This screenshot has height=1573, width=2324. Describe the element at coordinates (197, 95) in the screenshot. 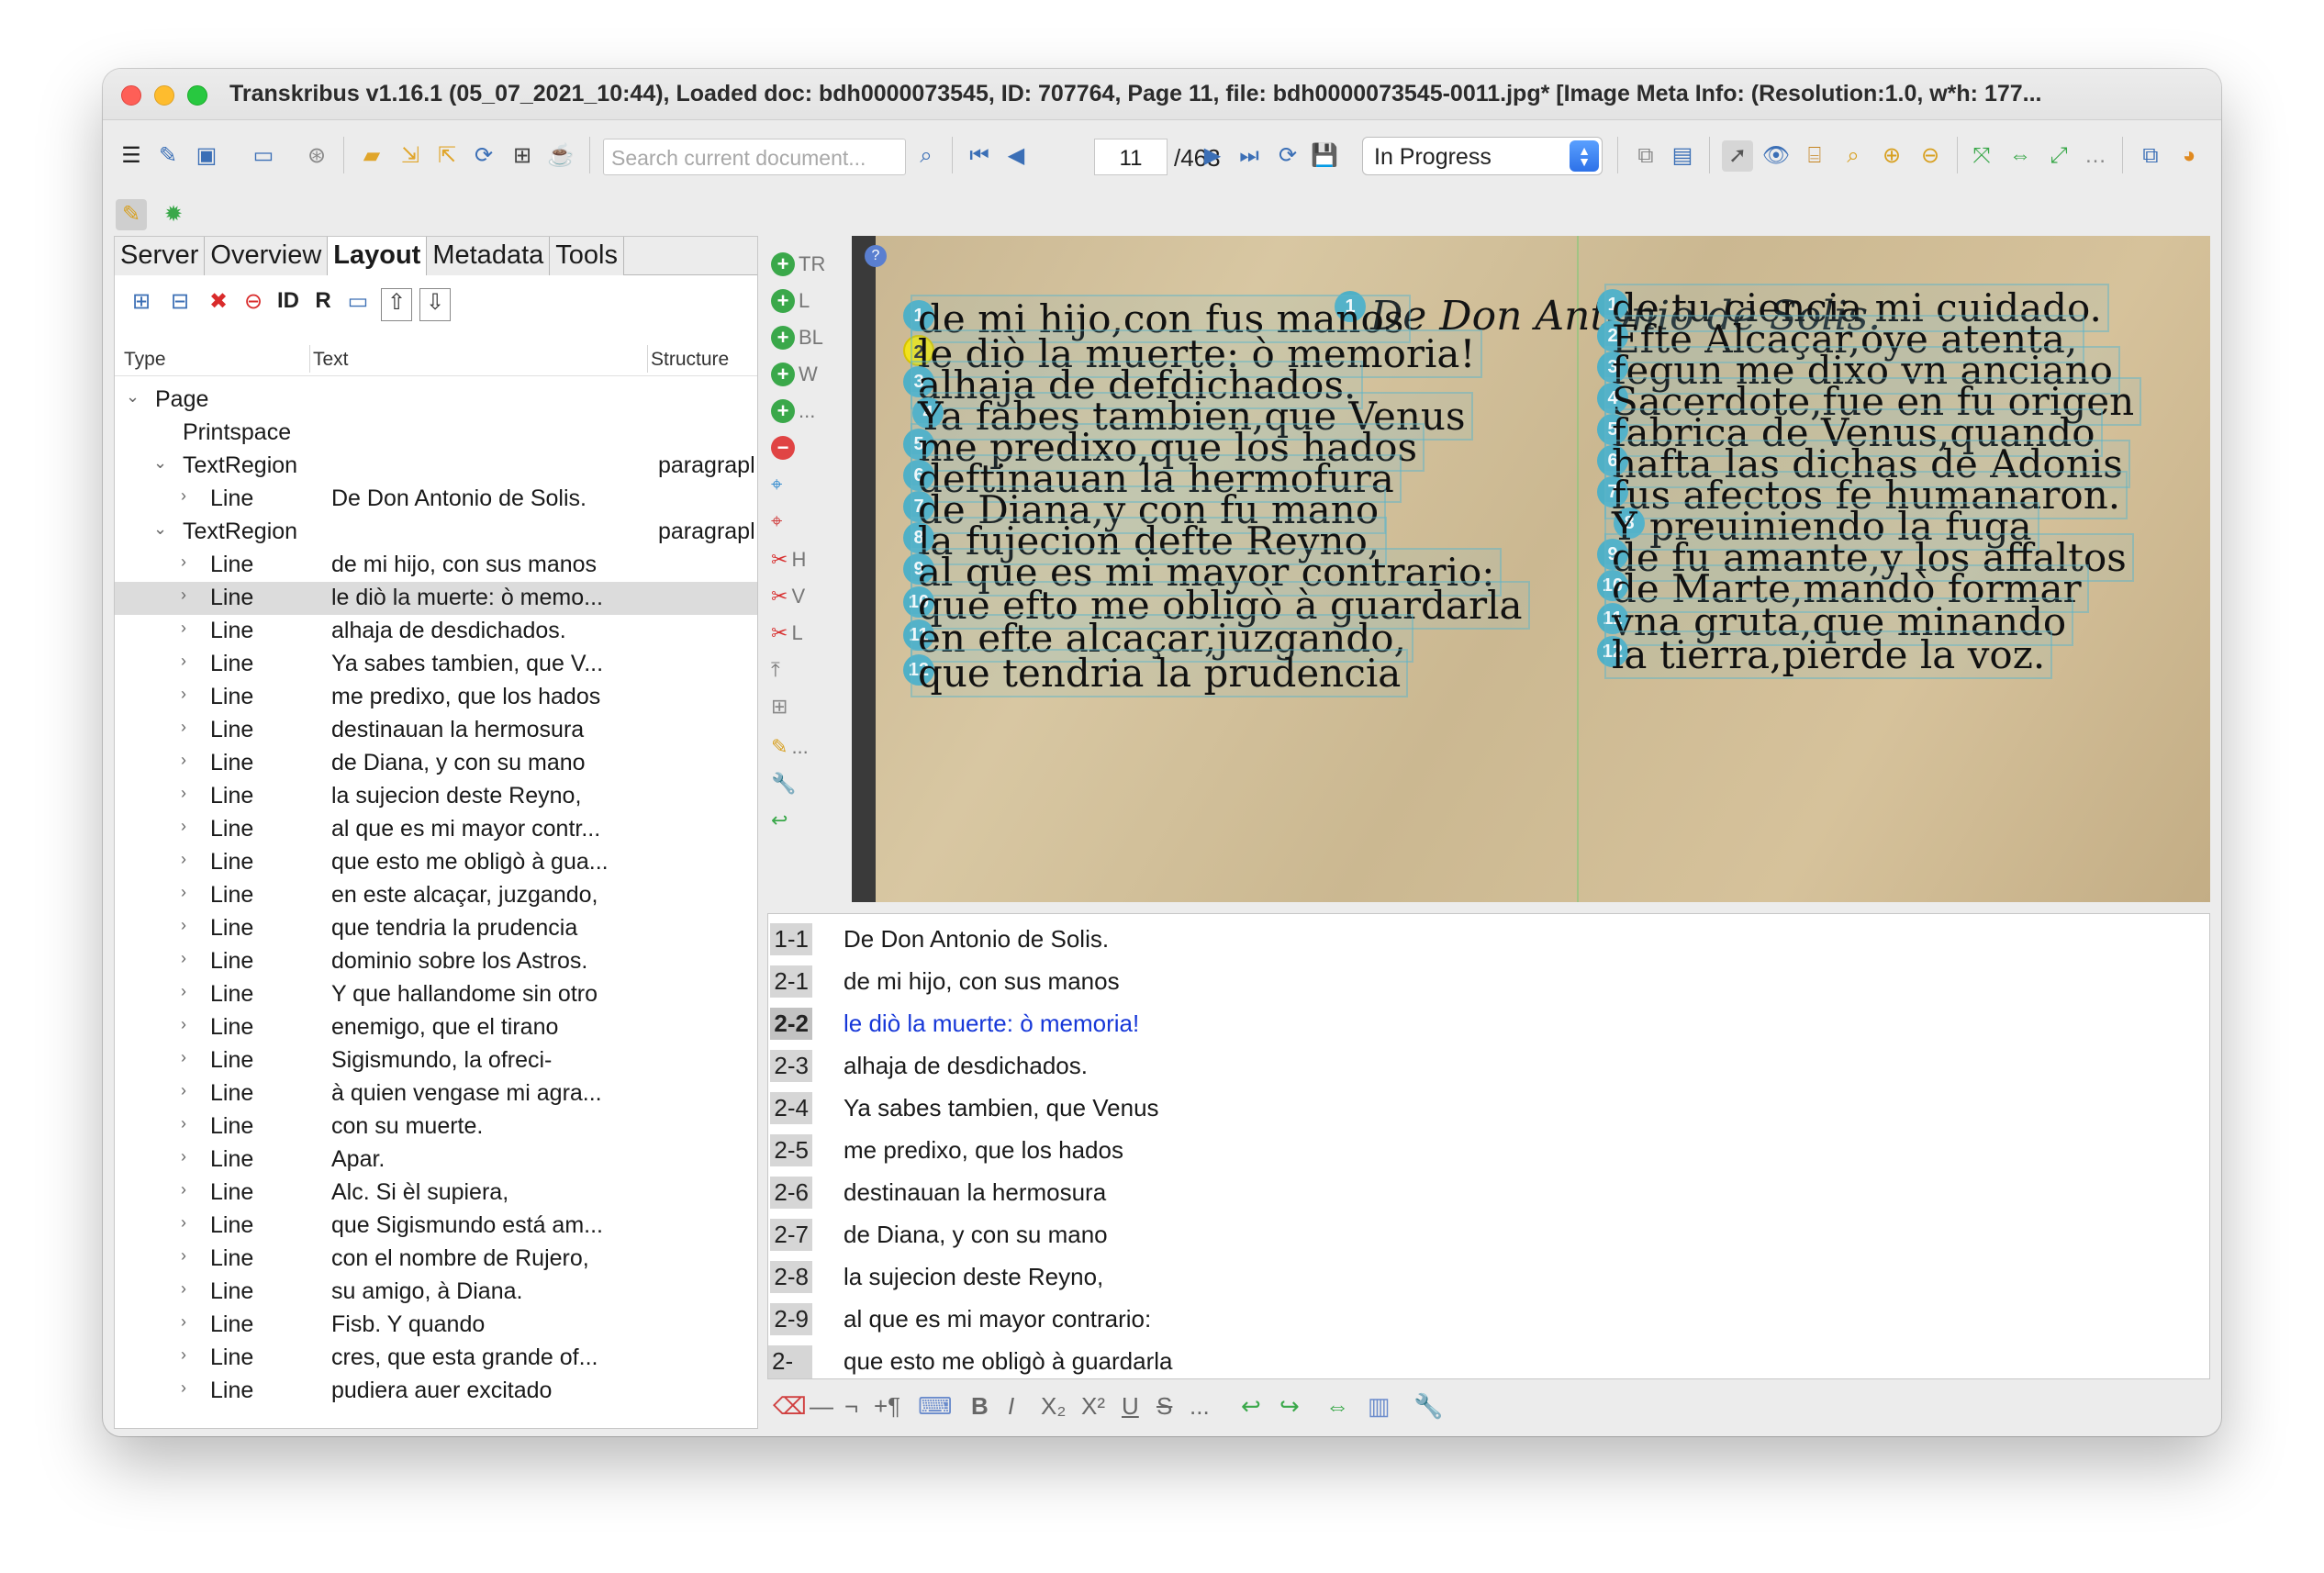

I see `maximize-window-button` at that location.